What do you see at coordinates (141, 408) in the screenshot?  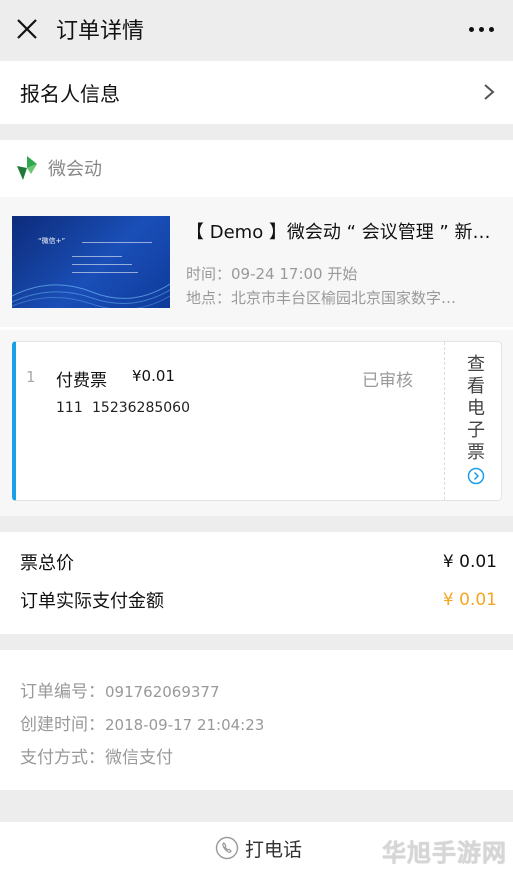 I see `ticket-holder-phone: 15236285060` at bounding box center [141, 408].